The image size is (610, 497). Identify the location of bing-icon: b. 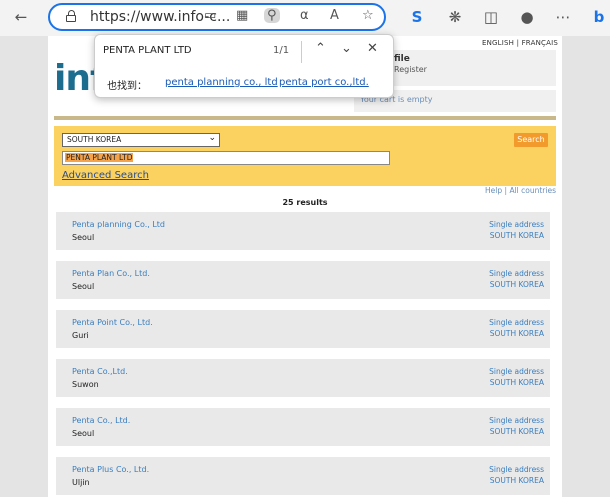
(599, 17).